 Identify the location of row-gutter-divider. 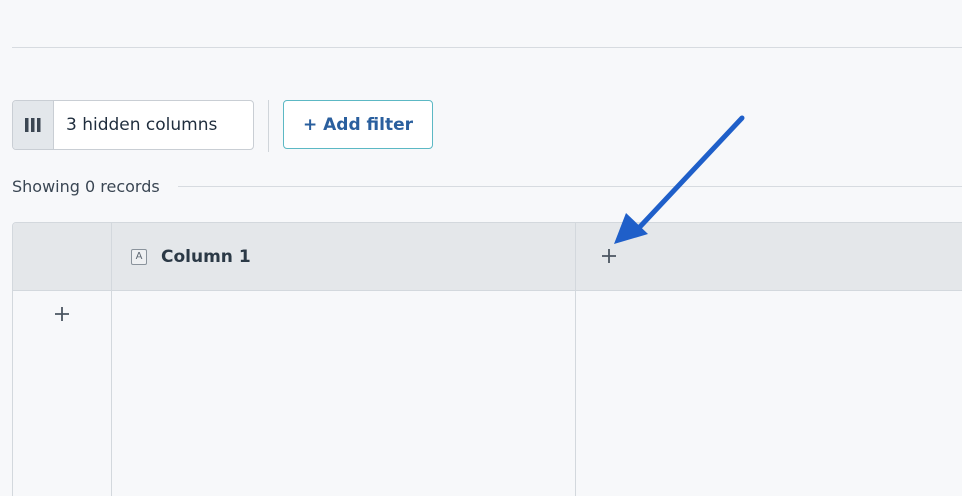
(111, 359).